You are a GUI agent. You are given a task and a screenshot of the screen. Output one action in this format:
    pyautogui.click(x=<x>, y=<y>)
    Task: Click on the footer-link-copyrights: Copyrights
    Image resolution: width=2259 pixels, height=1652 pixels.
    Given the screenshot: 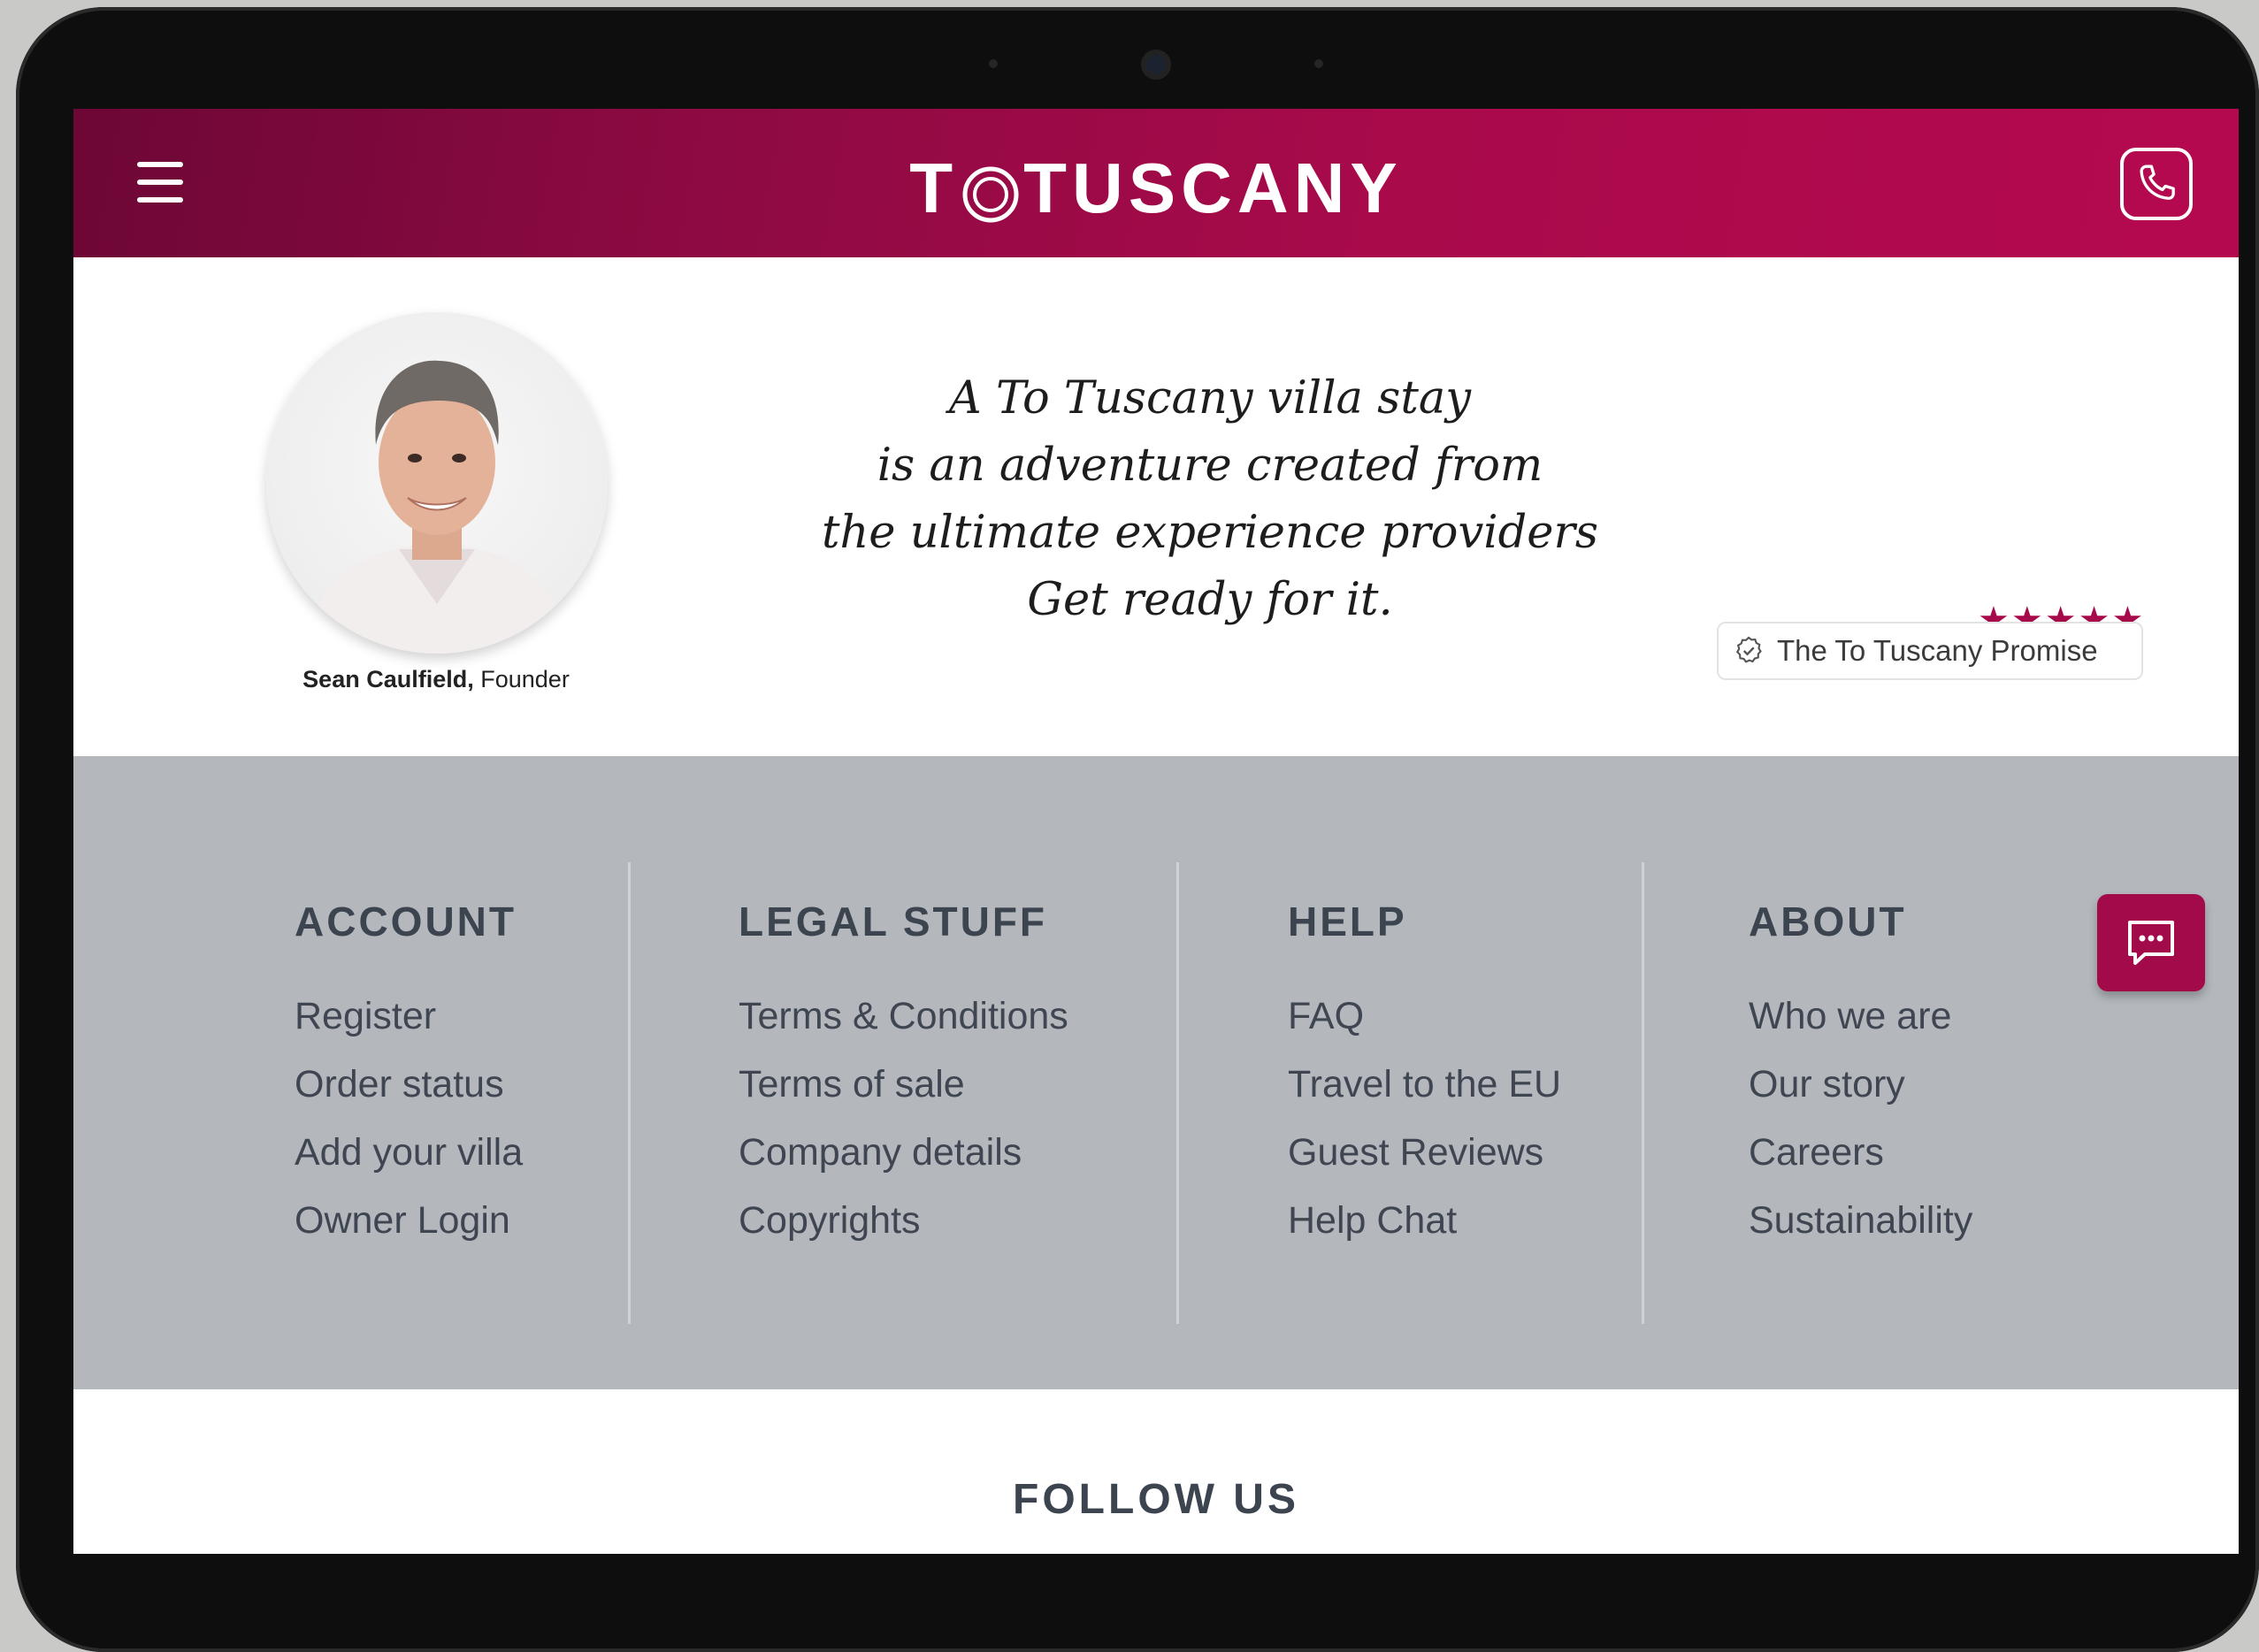 What is the action you would take?
    pyautogui.click(x=903, y=1221)
    